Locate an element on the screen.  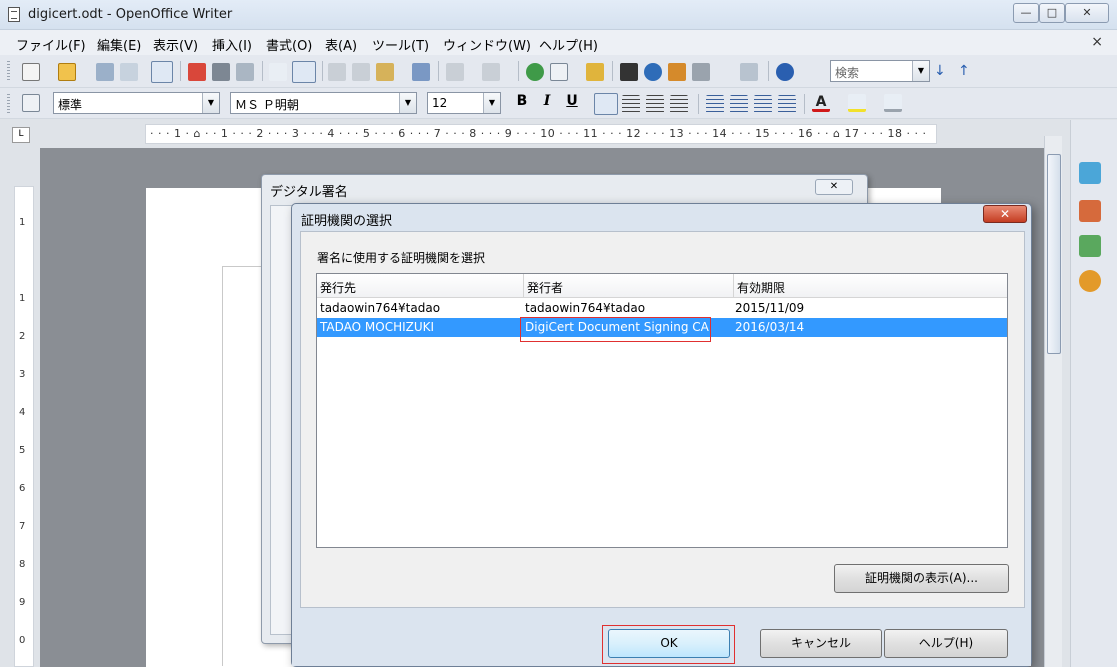
justify-icon is located at coordinates (679, 104).